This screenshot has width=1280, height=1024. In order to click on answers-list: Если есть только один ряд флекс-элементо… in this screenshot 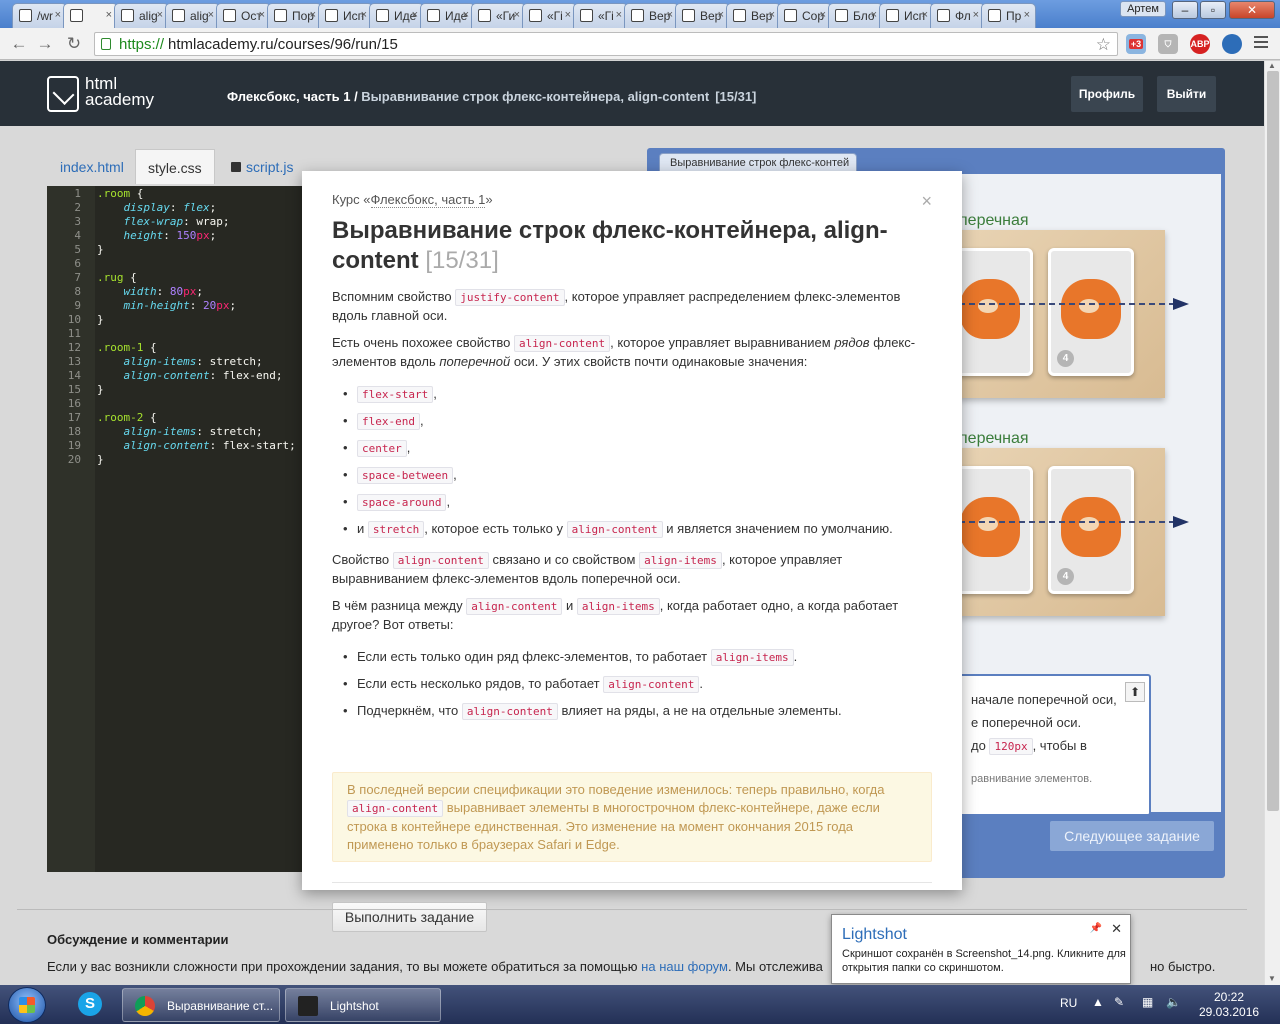, I will do `click(632, 683)`.